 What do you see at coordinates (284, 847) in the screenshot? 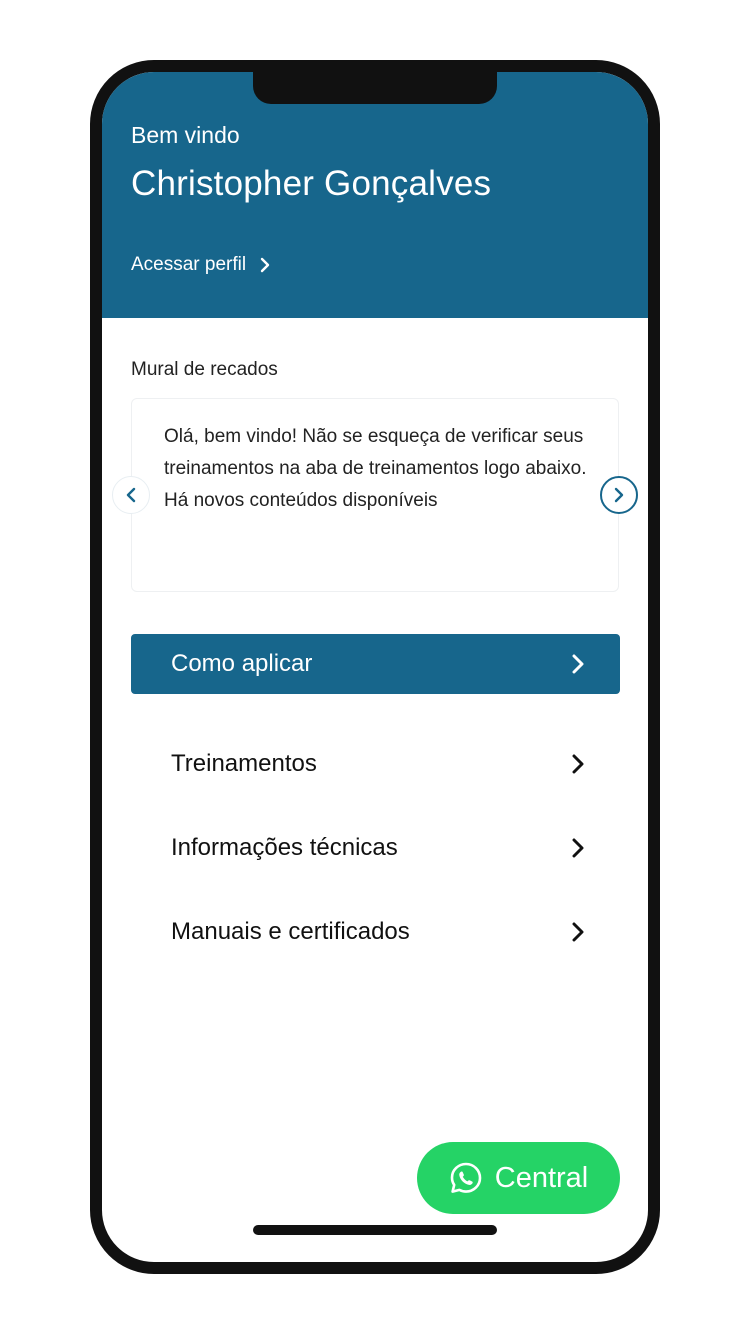
I see `menu-item-label: Informações técnicas` at bounding box center [284, 847].